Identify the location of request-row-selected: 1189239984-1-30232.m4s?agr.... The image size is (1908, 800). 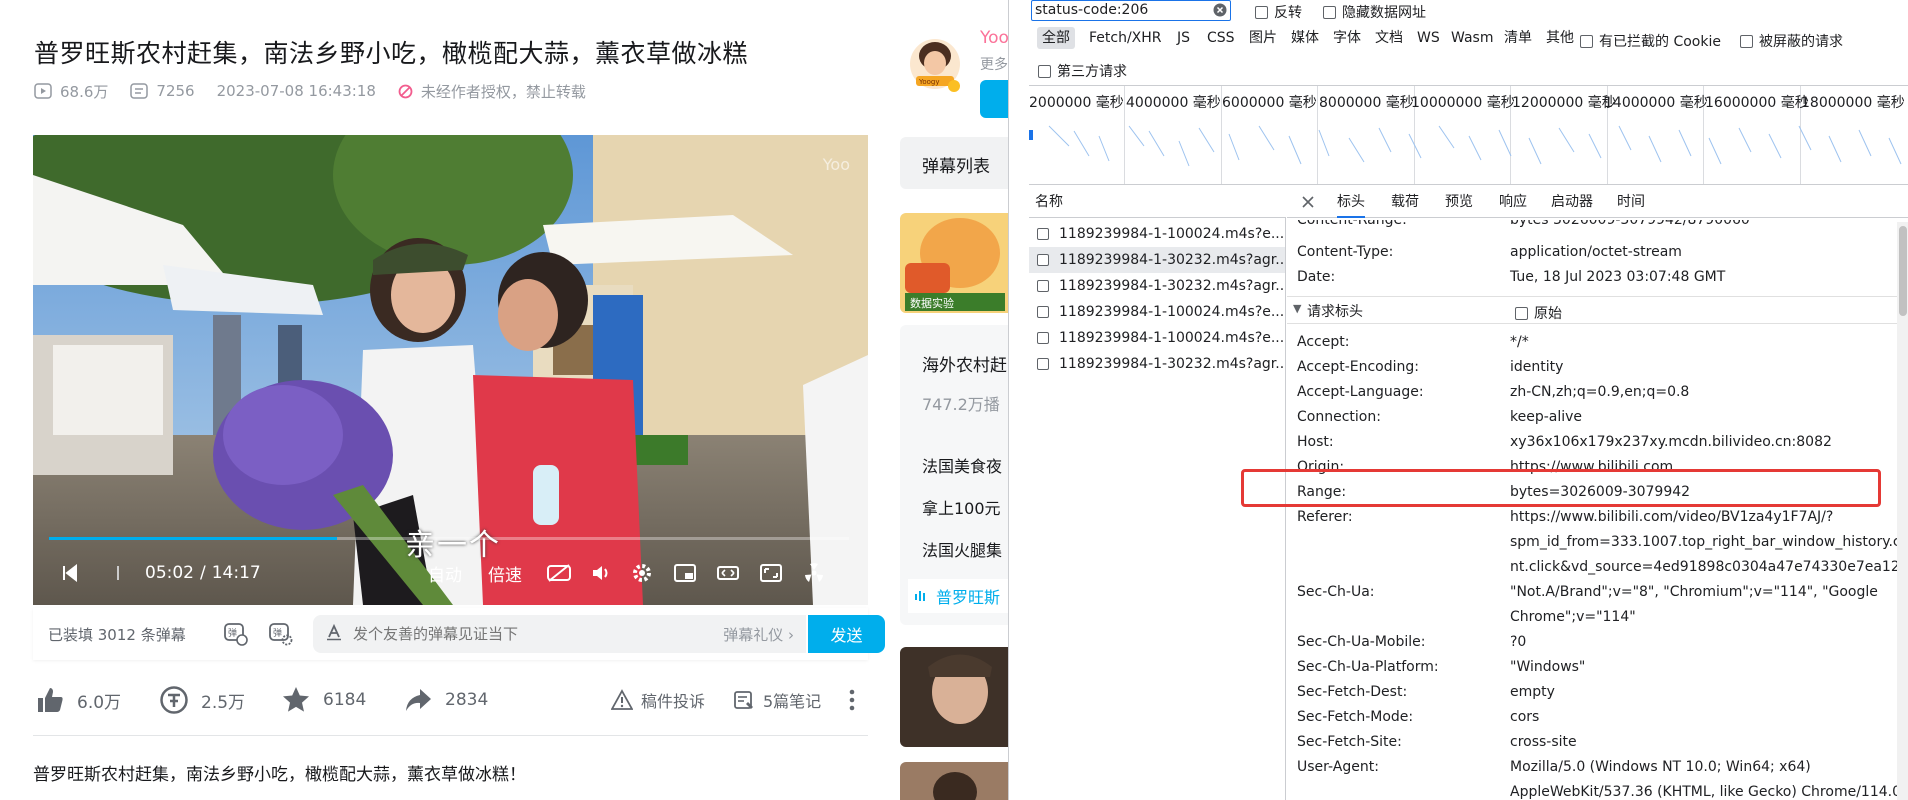
(1157, 260).